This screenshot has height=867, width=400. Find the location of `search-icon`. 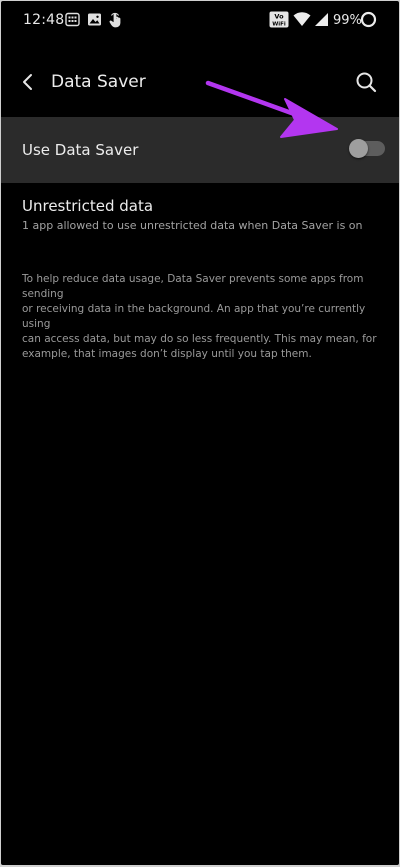

search-icon is located at coordinates (366, 82).